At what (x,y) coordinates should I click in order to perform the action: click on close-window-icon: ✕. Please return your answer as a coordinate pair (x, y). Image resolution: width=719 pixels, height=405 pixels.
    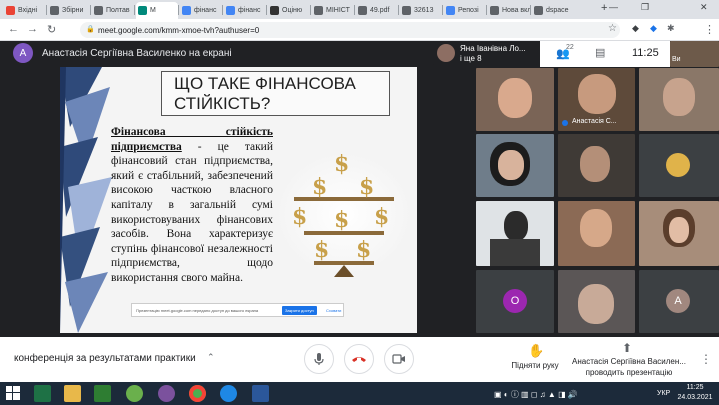
    Looking at the image, I should click on (704, 7).